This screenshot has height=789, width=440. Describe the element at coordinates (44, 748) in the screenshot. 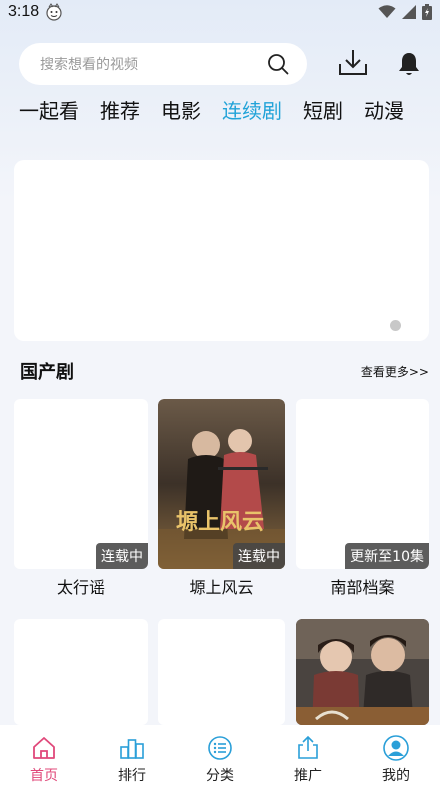

I see `home-icon` at that location.